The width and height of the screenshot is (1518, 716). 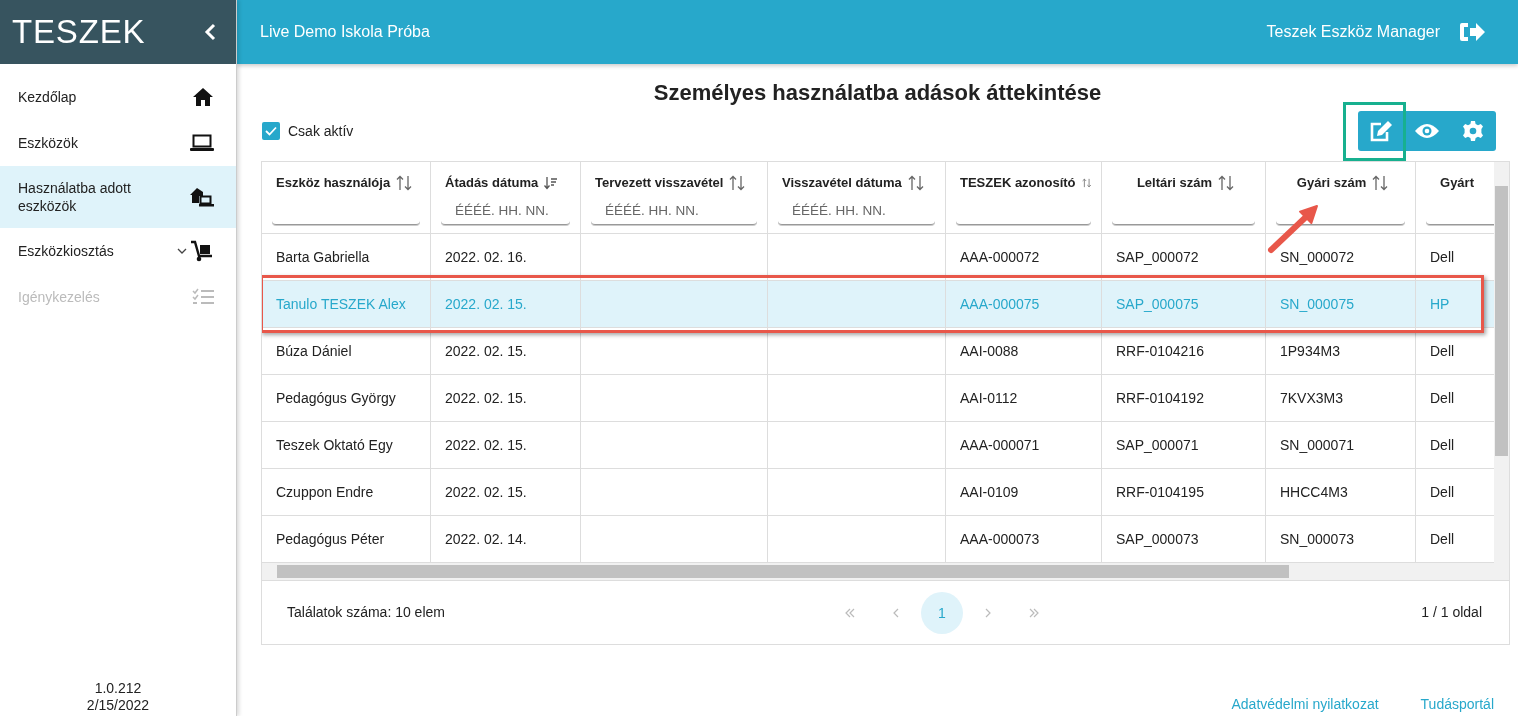 I want to click on version-text: 1.0.212, so click(x=118, y=688).